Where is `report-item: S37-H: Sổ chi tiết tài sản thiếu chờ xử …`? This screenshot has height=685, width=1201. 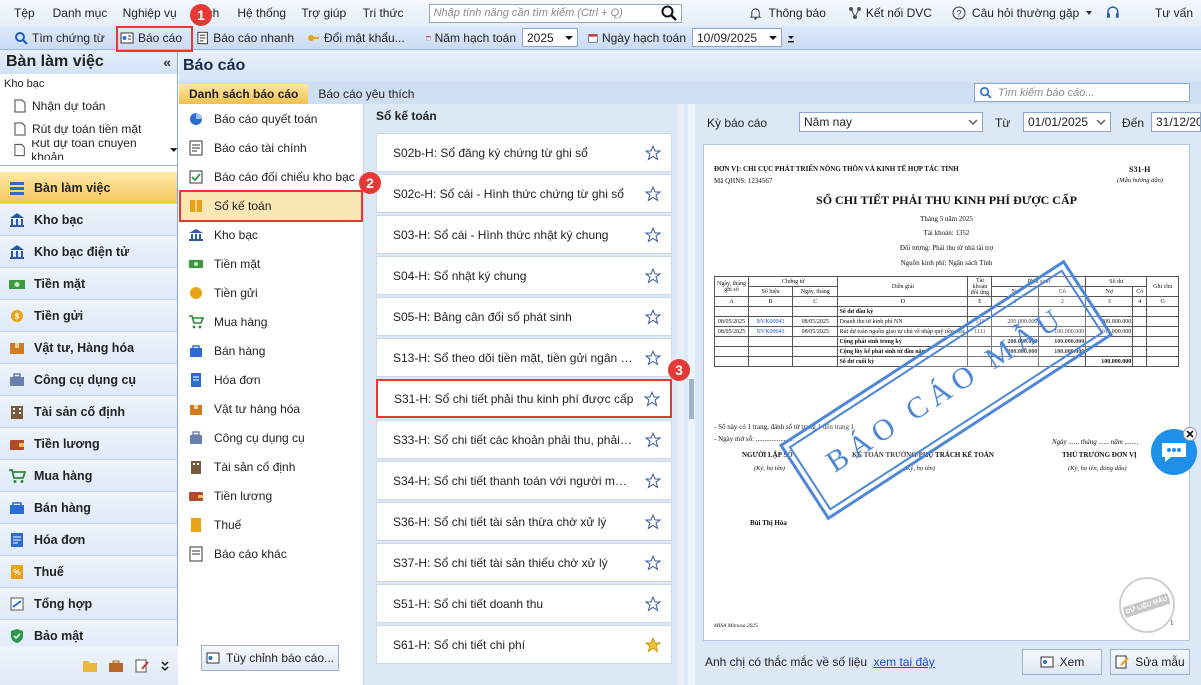
report-item: S37-H: Sổ chi tiết tài sản thiếu chờ xử … is located at coordinates (524, 562).